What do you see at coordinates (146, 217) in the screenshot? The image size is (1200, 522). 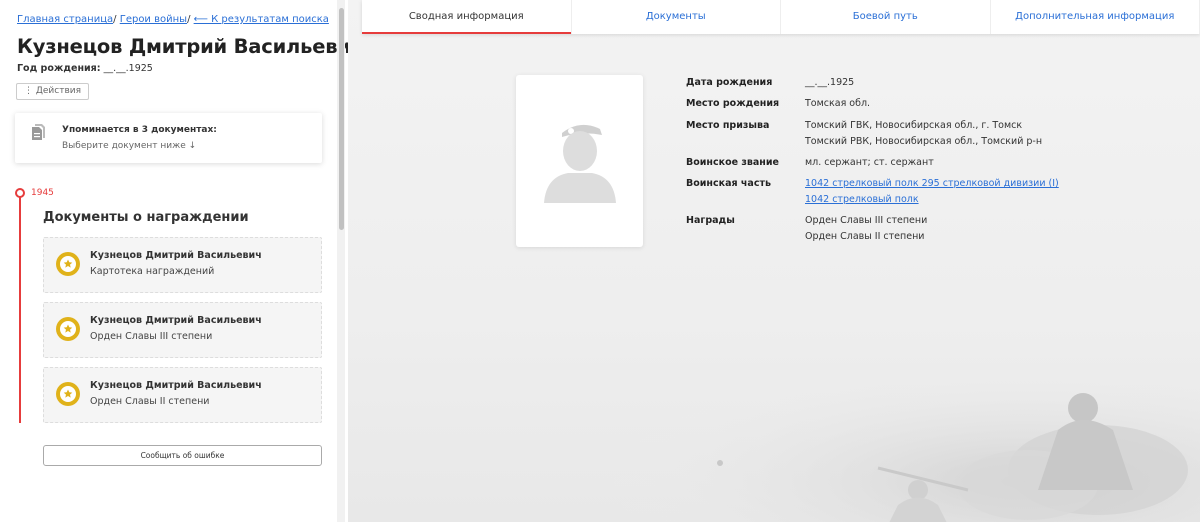 I see `awards-section-title: Документы о награждении` at bounding box center [146, 217].